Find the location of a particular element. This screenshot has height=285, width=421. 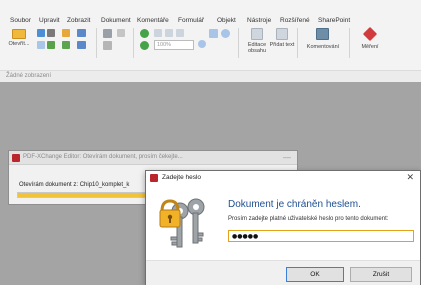

comment-icon is located at coordinates (322, 34).